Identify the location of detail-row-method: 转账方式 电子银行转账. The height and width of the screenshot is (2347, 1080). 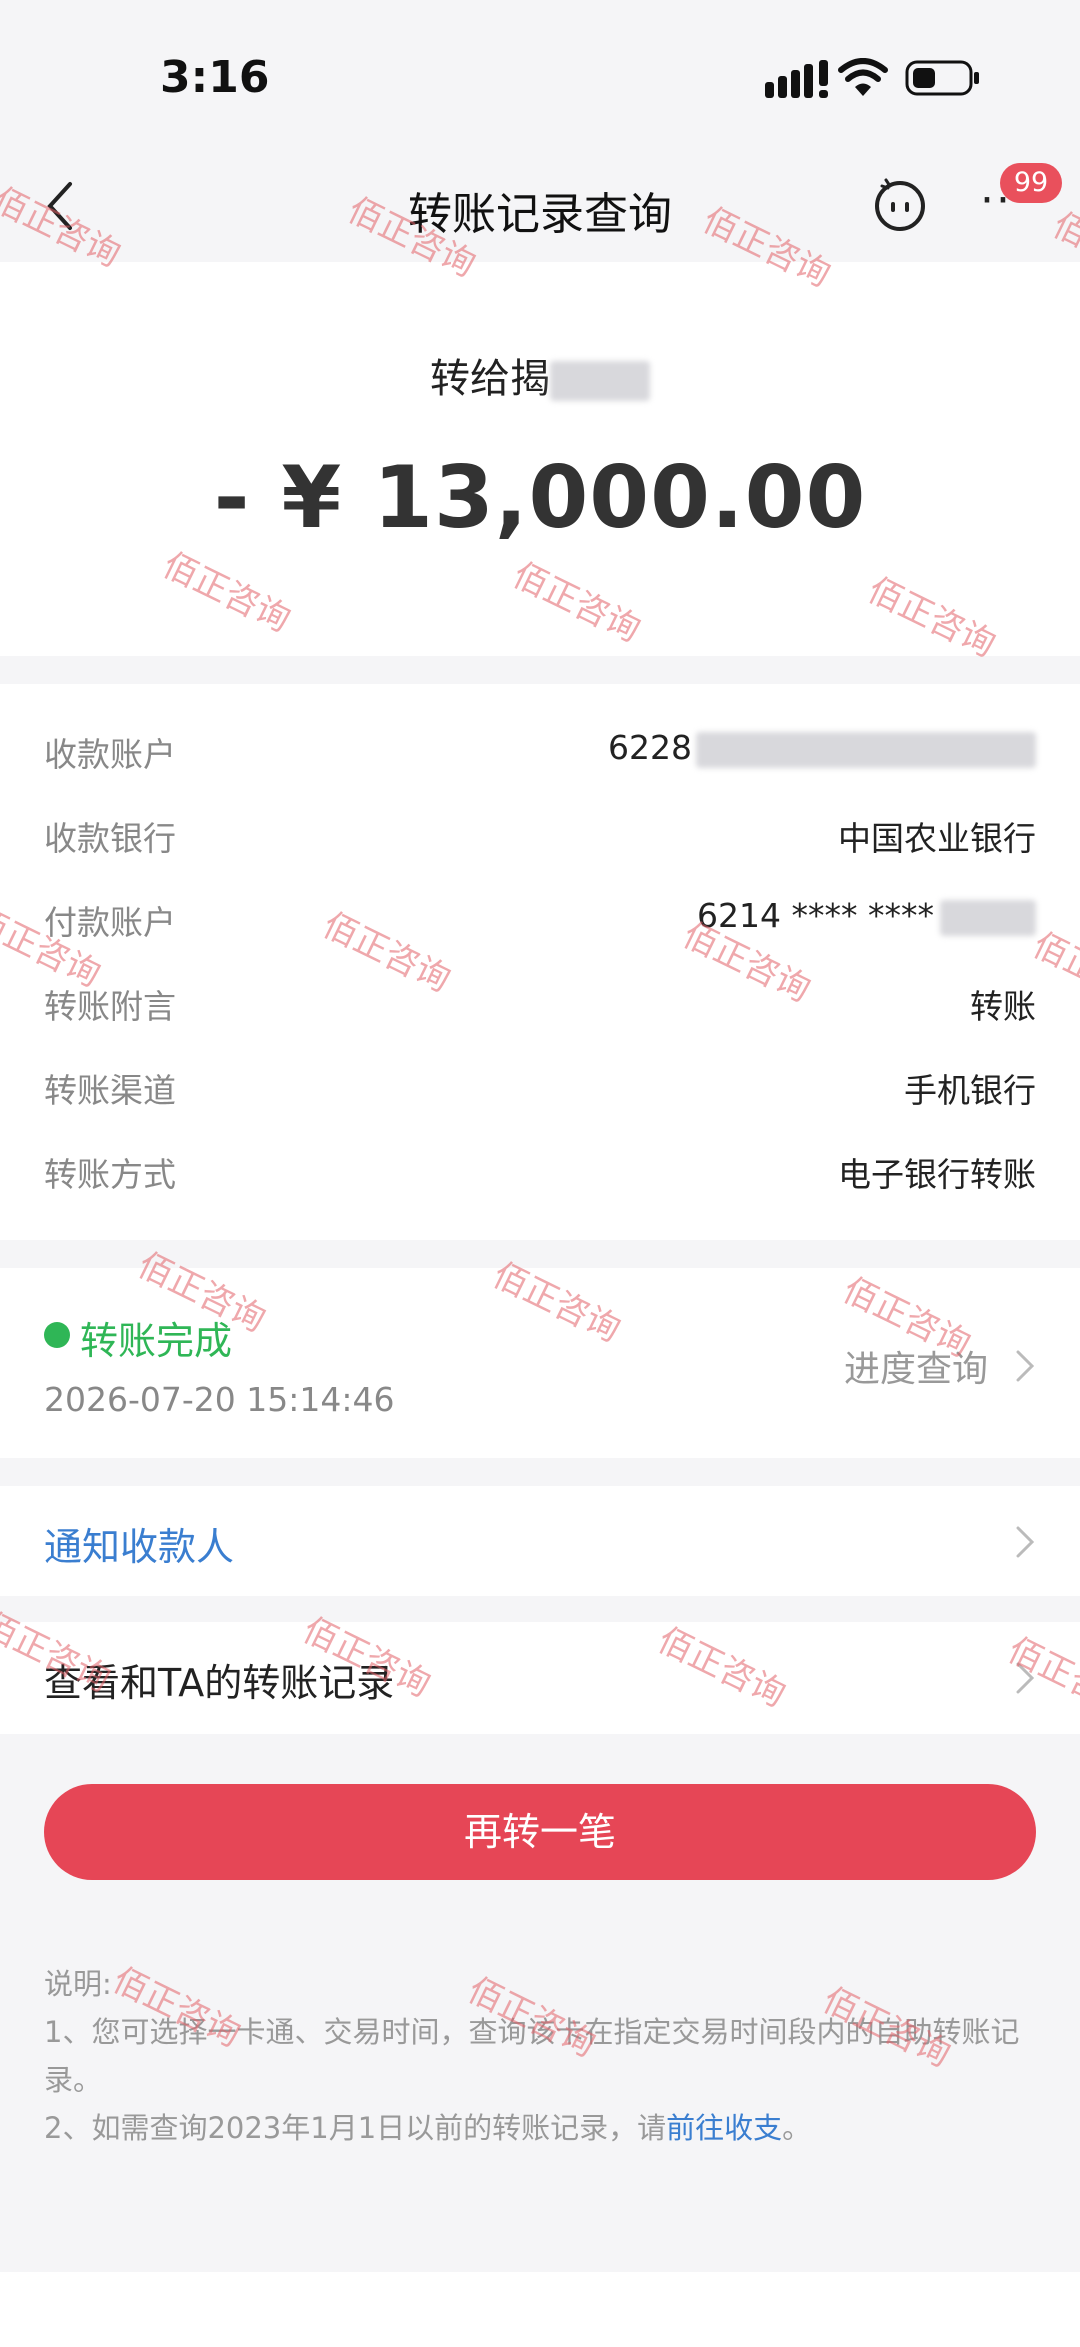
(540, 1170).